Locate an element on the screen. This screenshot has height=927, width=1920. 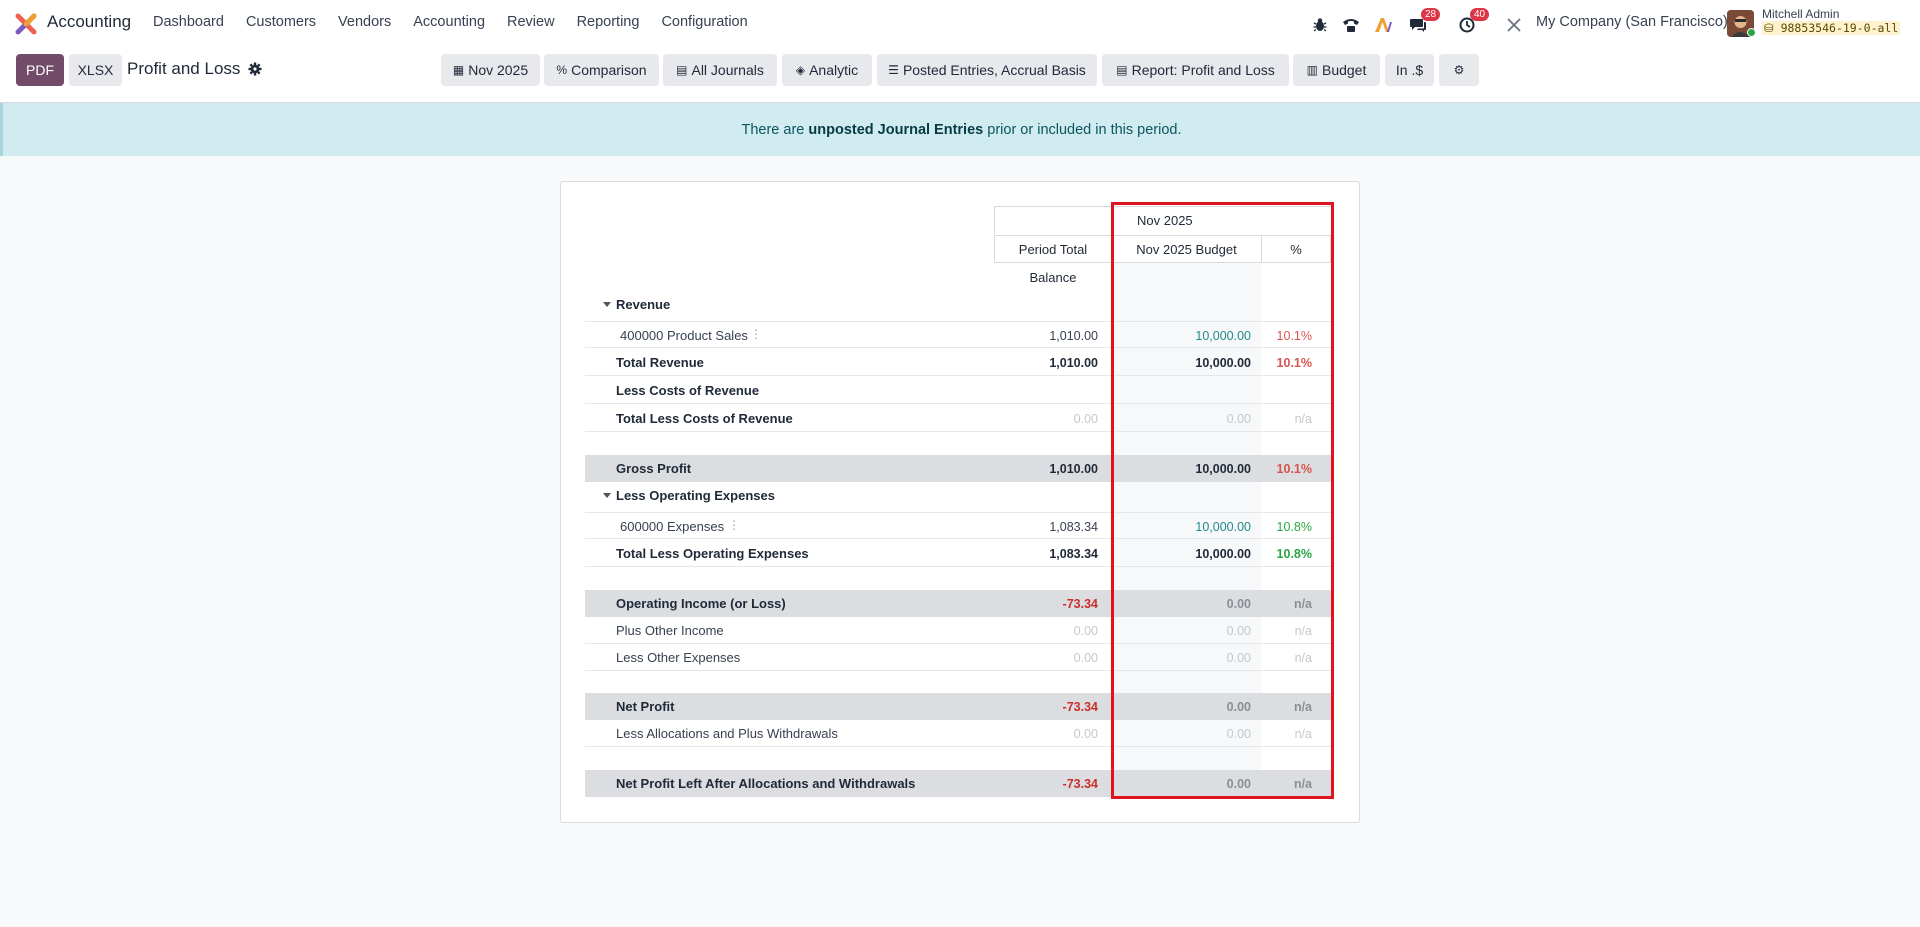
messages-icon: 28 is located at coordinates (1424, 23).